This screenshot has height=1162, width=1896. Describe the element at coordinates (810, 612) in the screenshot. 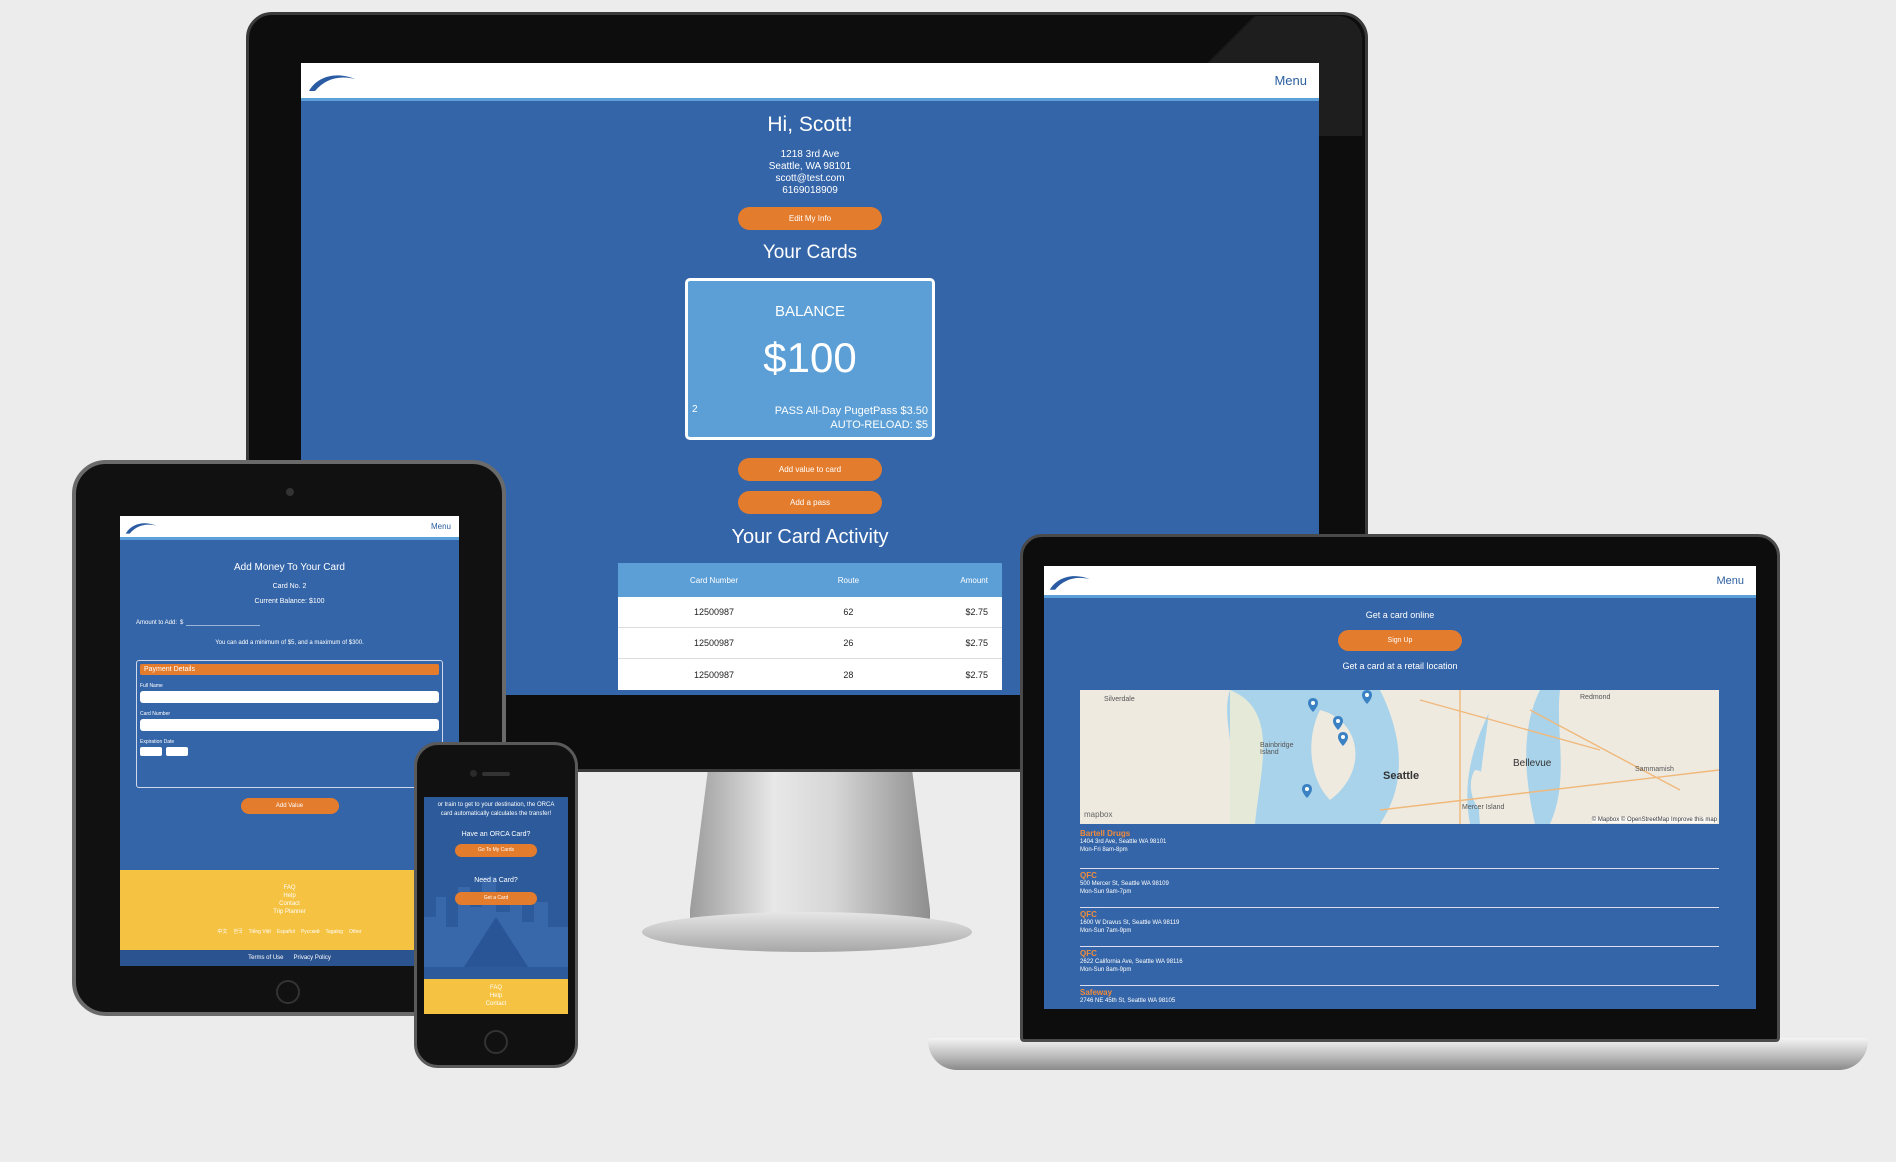

I see `table-row: 12500987 62 $2.75` at that location.